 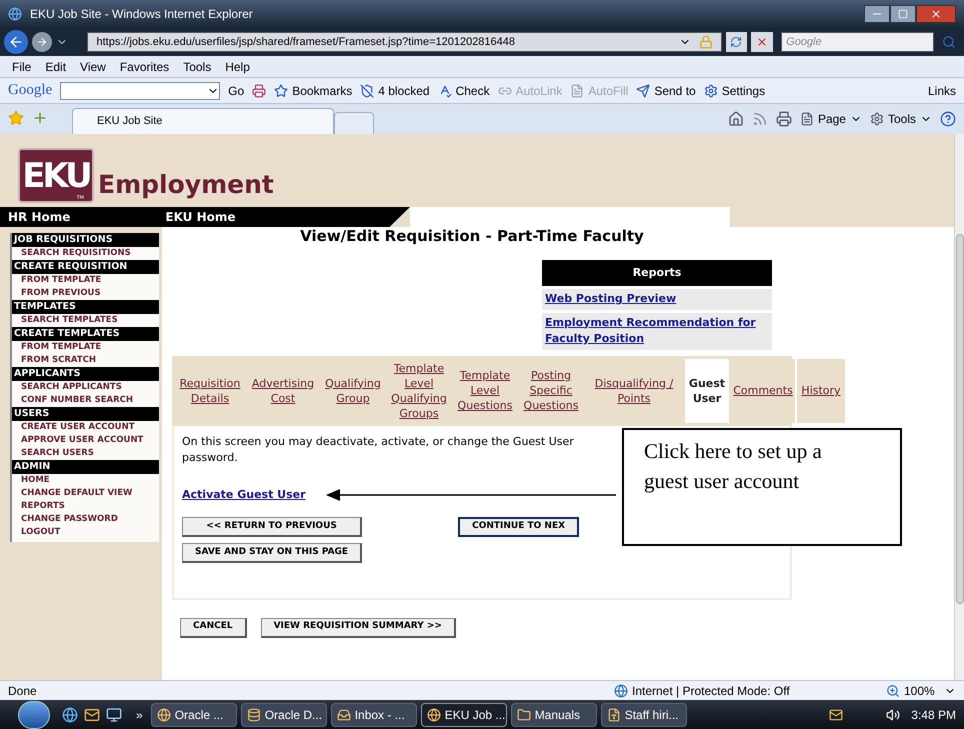 What do you see at coordinates (313, 91) in the screenshot?
I see `toolbar-button: Bookmarks` at bounding box center [313, 91].